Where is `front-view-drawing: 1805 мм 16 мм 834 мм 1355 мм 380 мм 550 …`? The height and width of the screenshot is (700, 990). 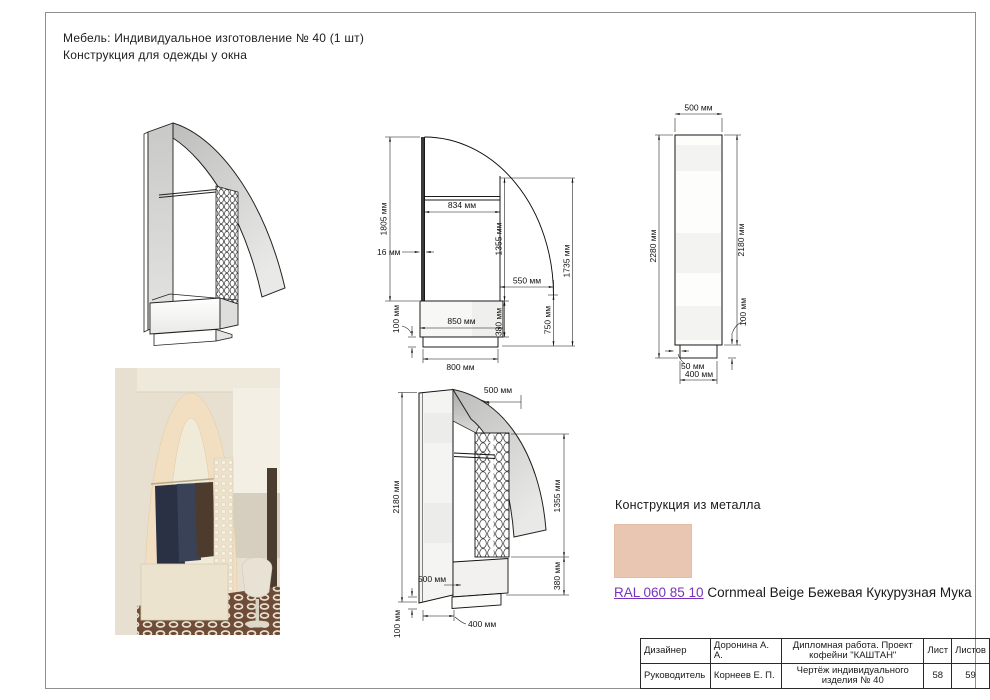 front-view-drawing: 1805 мм 16 мм 834 мм 1355 мм 380 мм 550 … is located at coordinates (476, 254).